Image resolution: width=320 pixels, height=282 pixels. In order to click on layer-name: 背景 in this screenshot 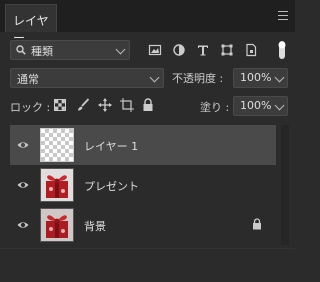, I will do `click(95, 226)`.